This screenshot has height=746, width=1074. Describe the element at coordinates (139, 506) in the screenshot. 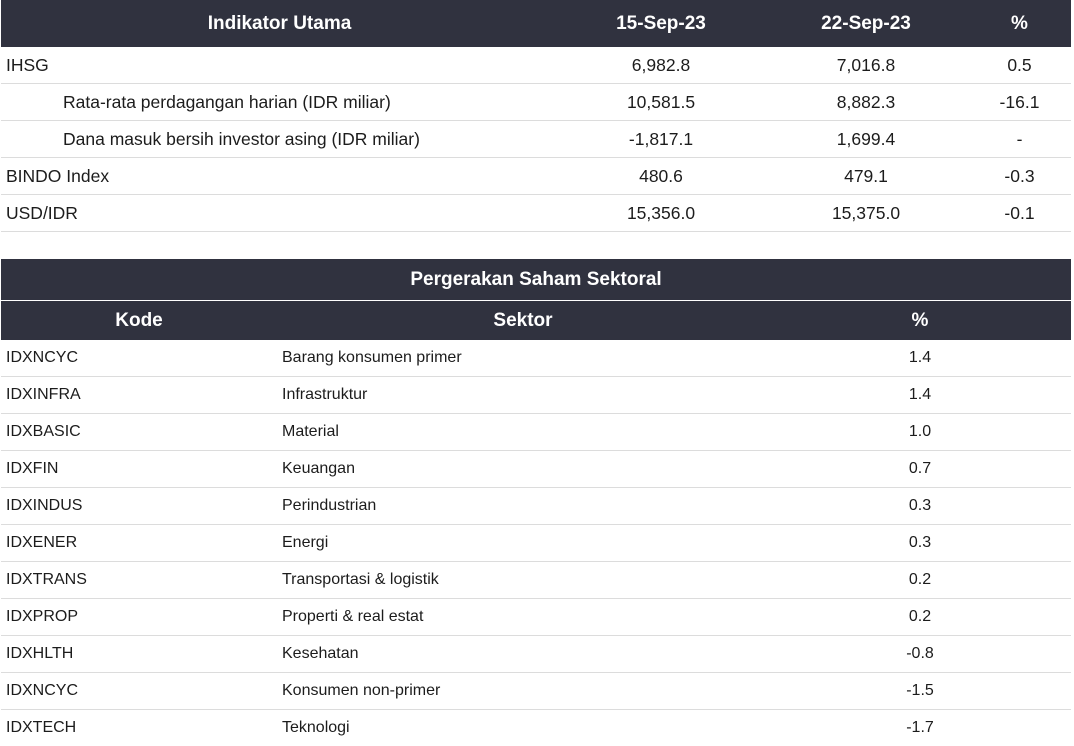

I see `sector-code: IDXINDUS` at that location.